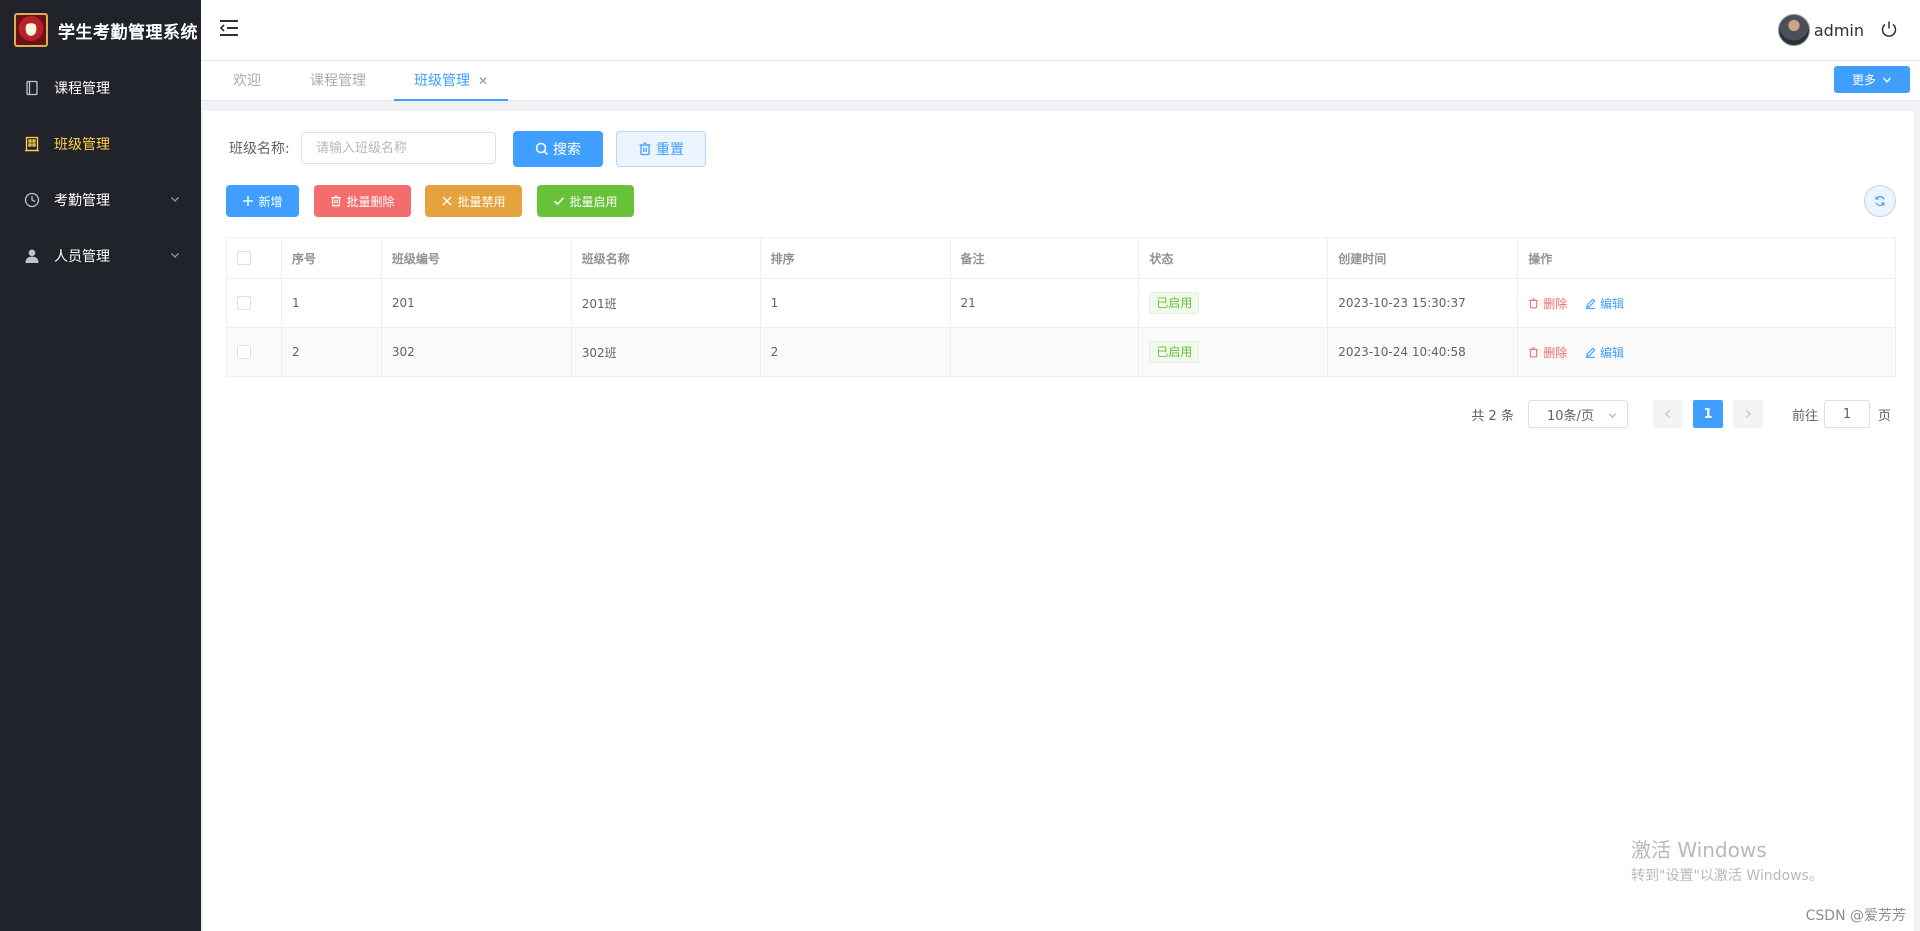 Image resolution: width=1920 pixels, height=931 pixels. What do you see at coordinates (559, 201) in the screenshot?
I see `check-icon` at bounding box center [559, 201].